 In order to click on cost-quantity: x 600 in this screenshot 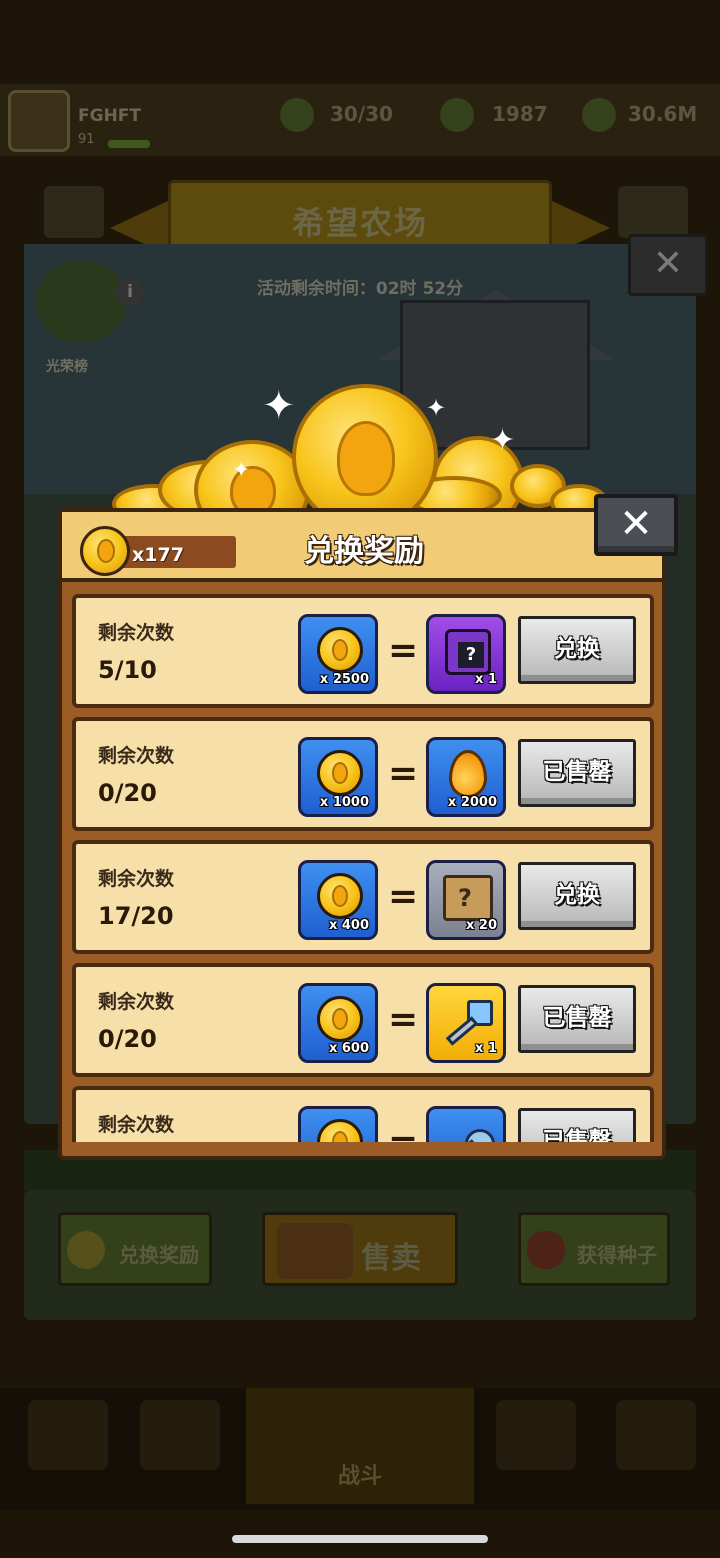, I will do `click(348, 1048)`.